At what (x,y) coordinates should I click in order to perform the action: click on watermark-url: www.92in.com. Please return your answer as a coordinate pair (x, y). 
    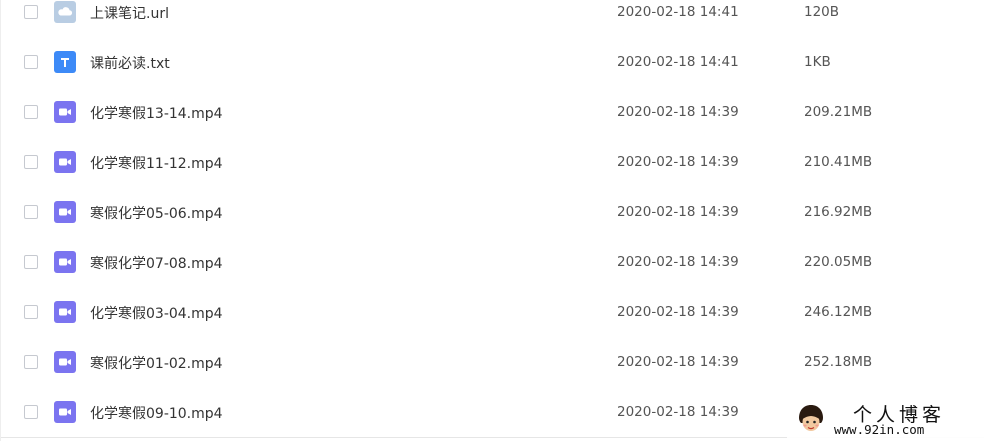
    Looking at the image, I should click on (879, 429).